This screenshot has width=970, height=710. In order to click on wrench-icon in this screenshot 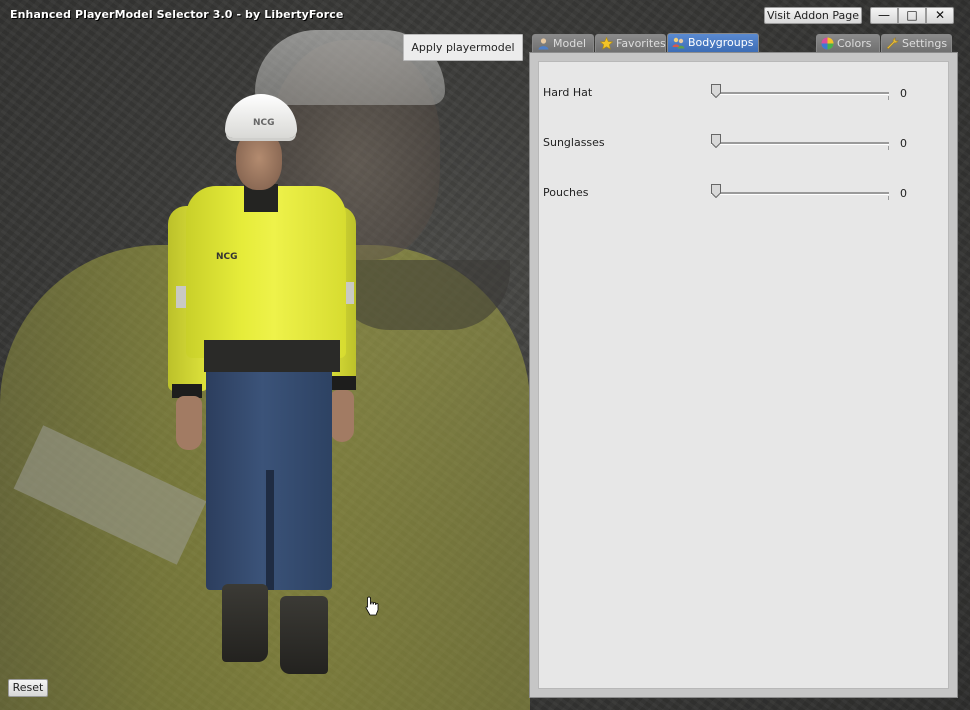, I will do `click(892, 43)`.